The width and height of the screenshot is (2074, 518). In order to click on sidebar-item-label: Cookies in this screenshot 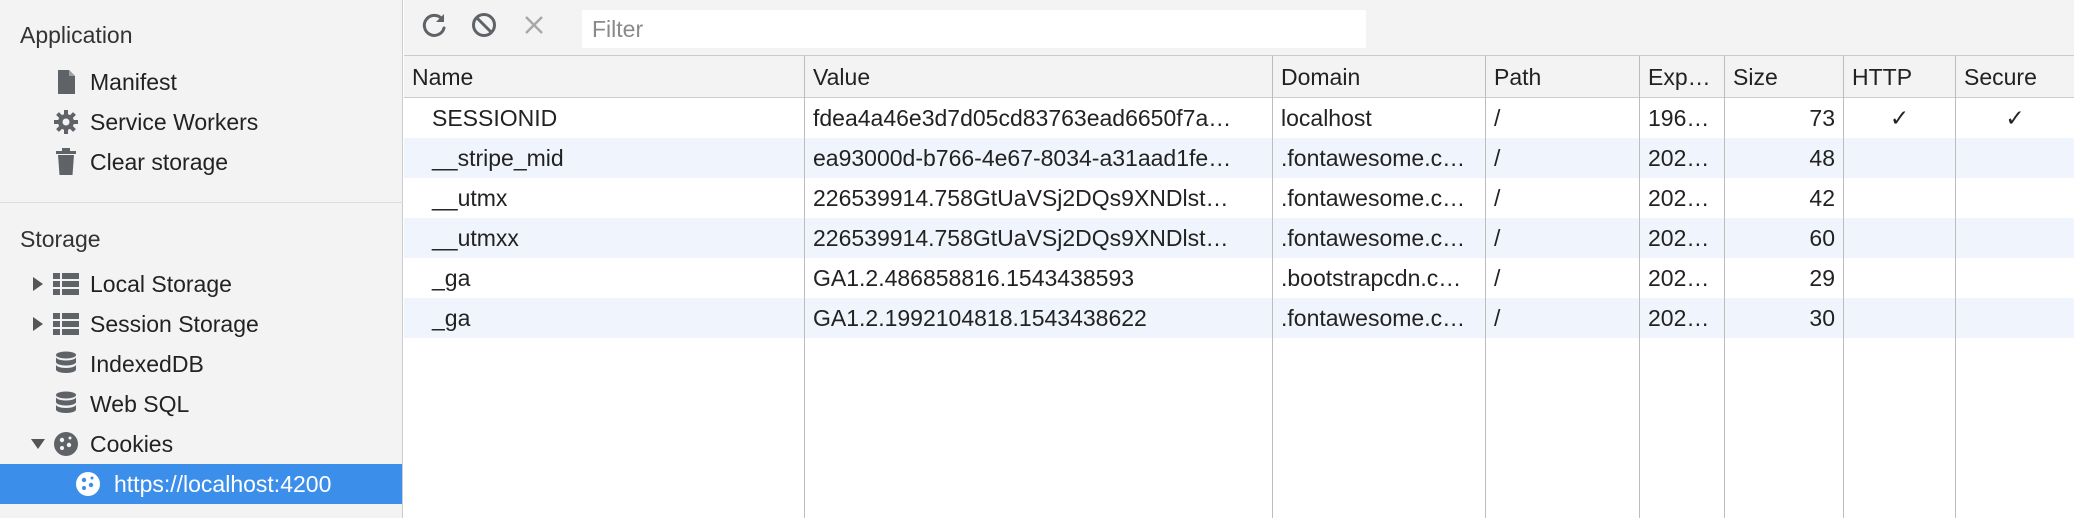, I will do `click(132, 443)`.